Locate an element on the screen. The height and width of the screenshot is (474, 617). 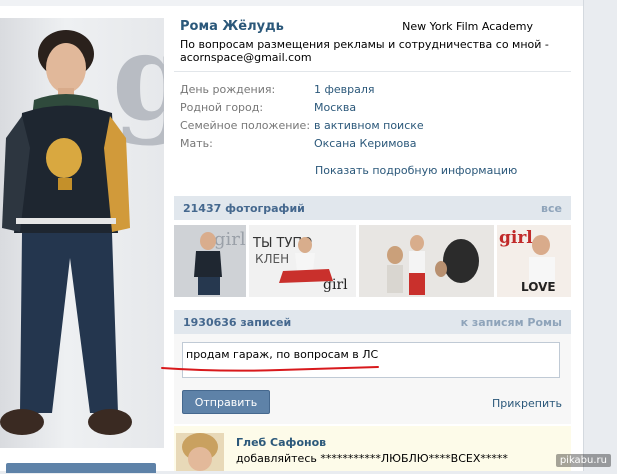
top-strip is located at coordinates (291, 3).